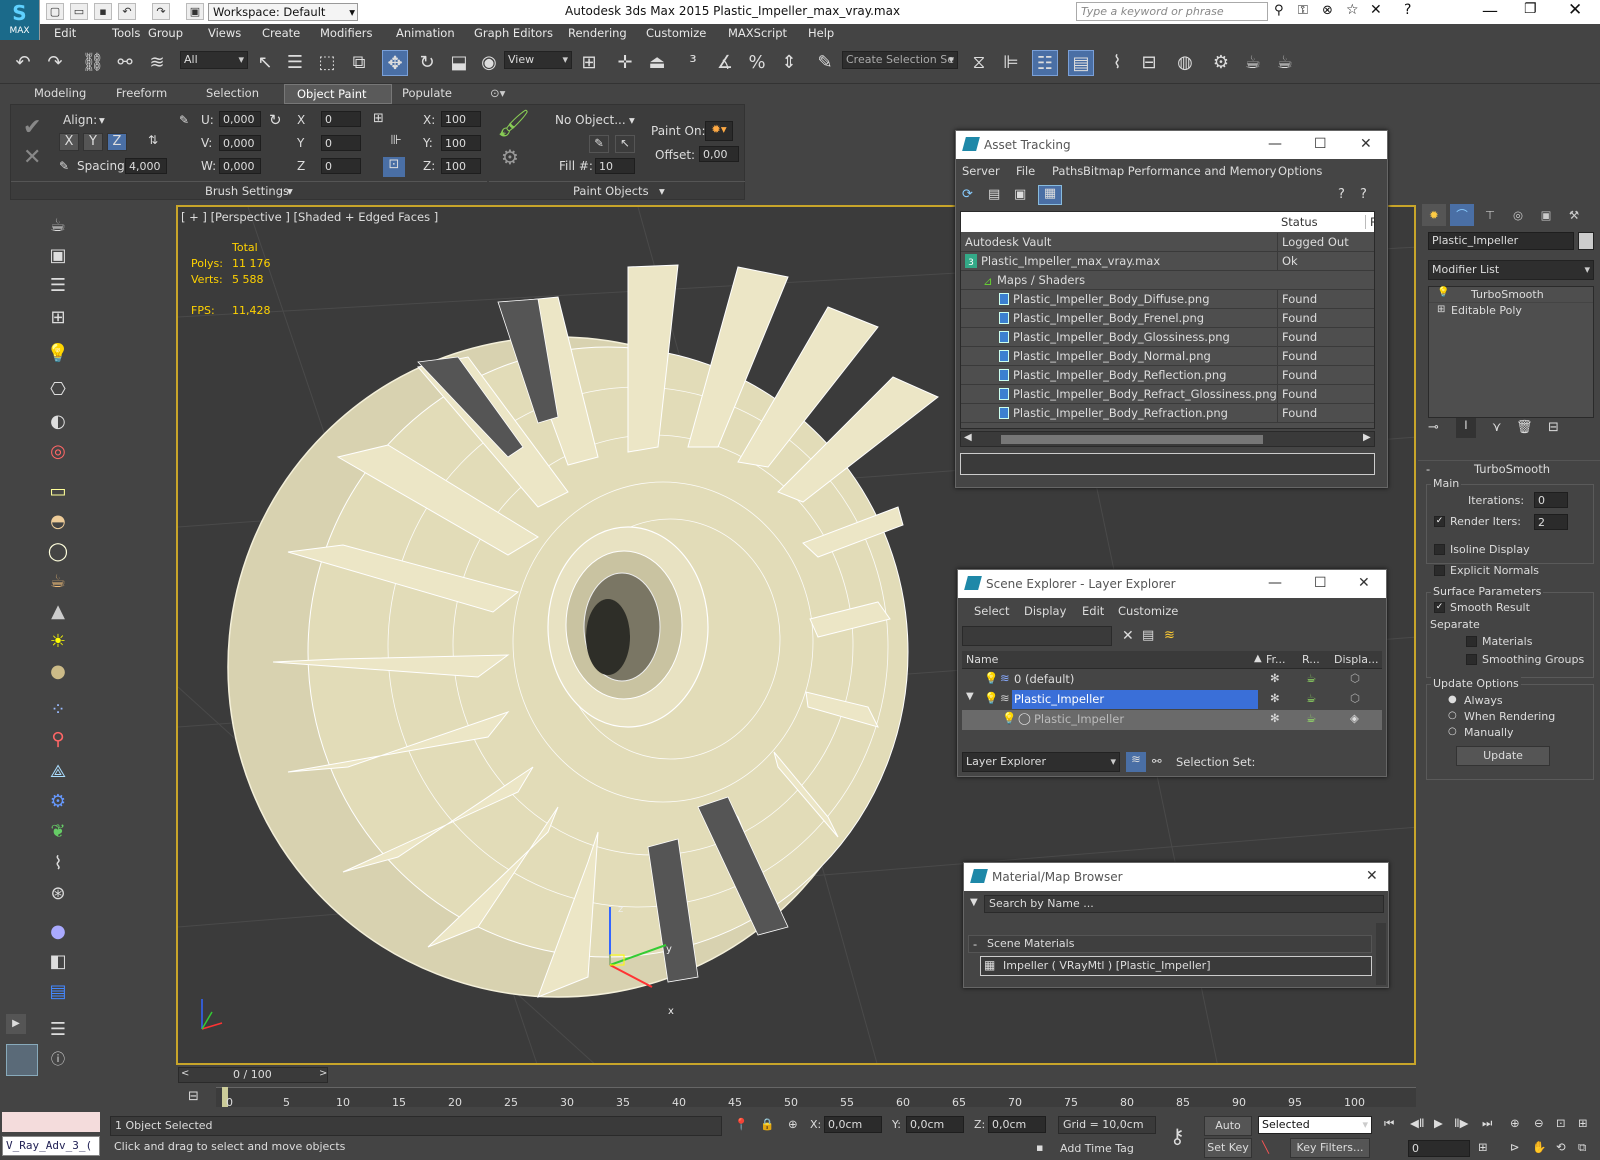 The image size is (1600, 1160). Describe the element at coordinates (341, 143) in the screenshot. I see `y-rot-input: 0` at that location.